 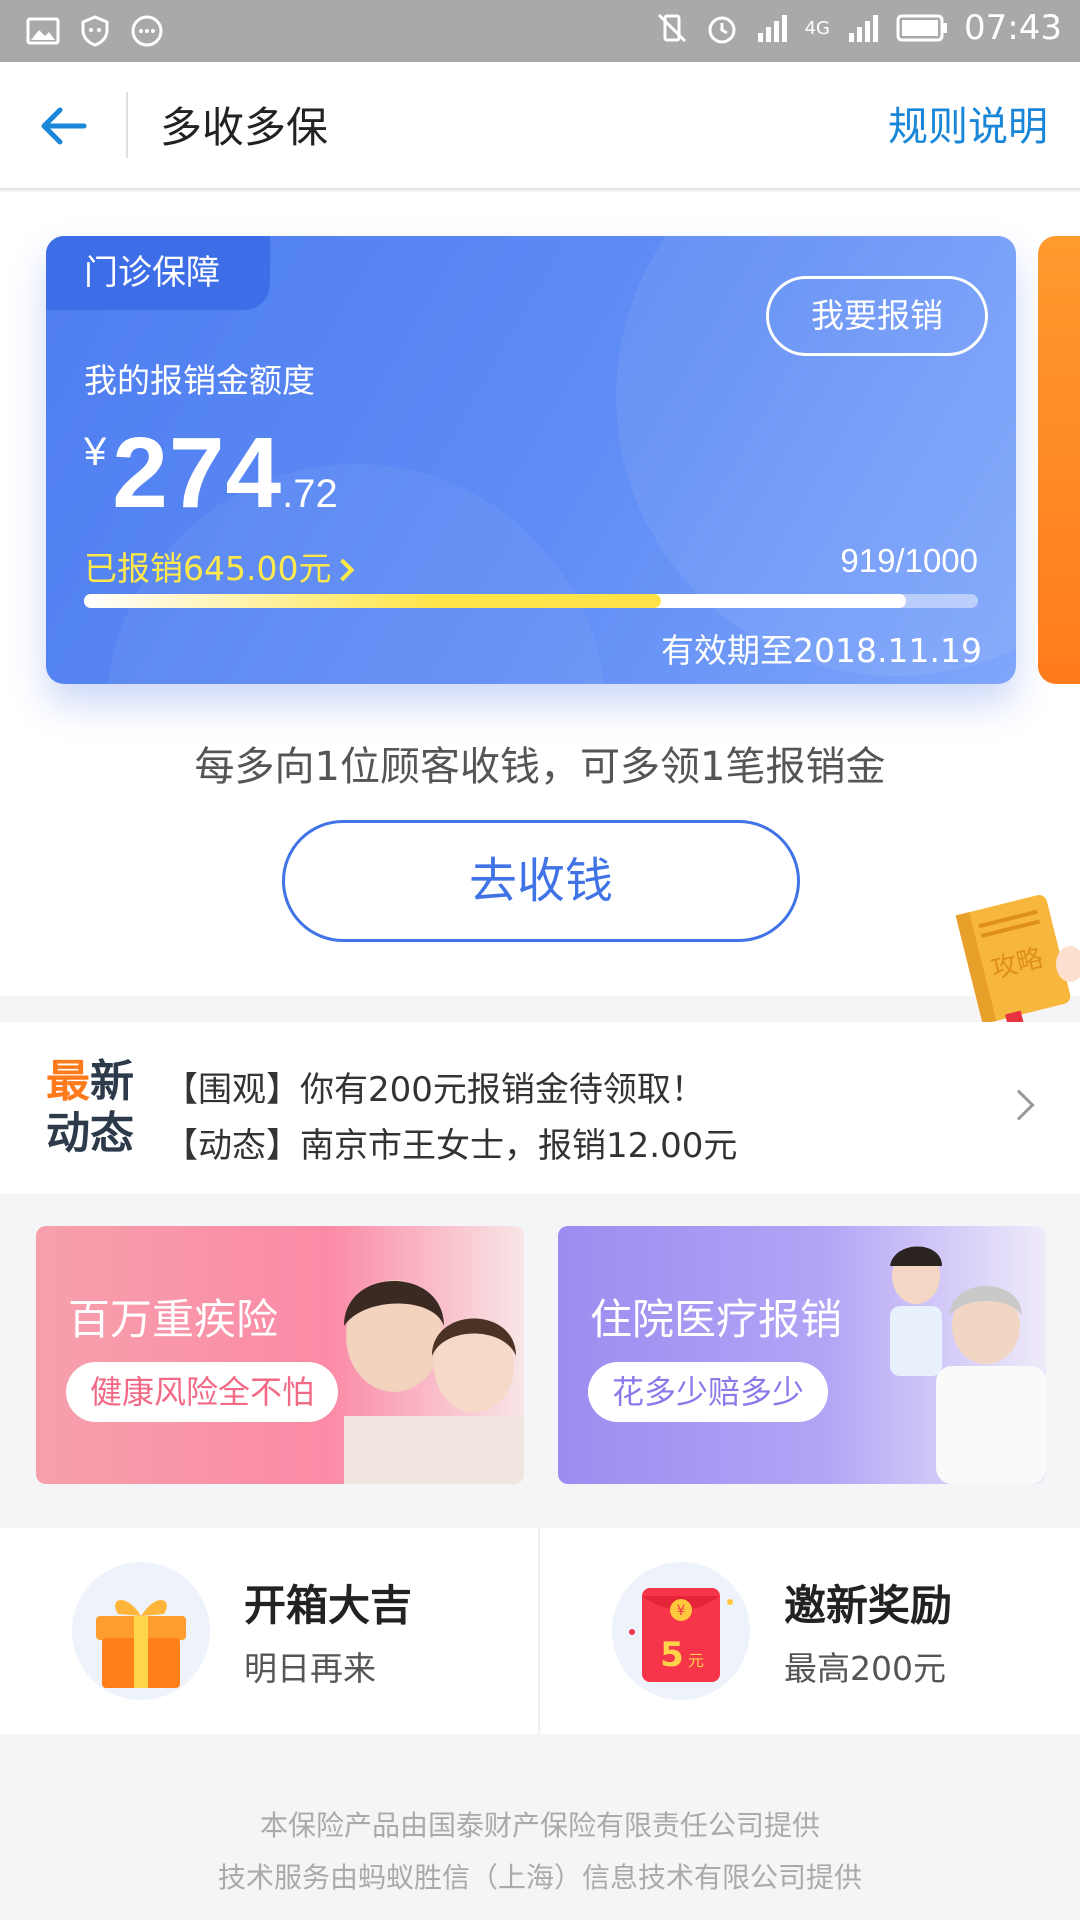 What do you see at coordinates (877, 316) in the screenshot?
I see `claim-button: 我要报销` at bounding box center [877, 316].